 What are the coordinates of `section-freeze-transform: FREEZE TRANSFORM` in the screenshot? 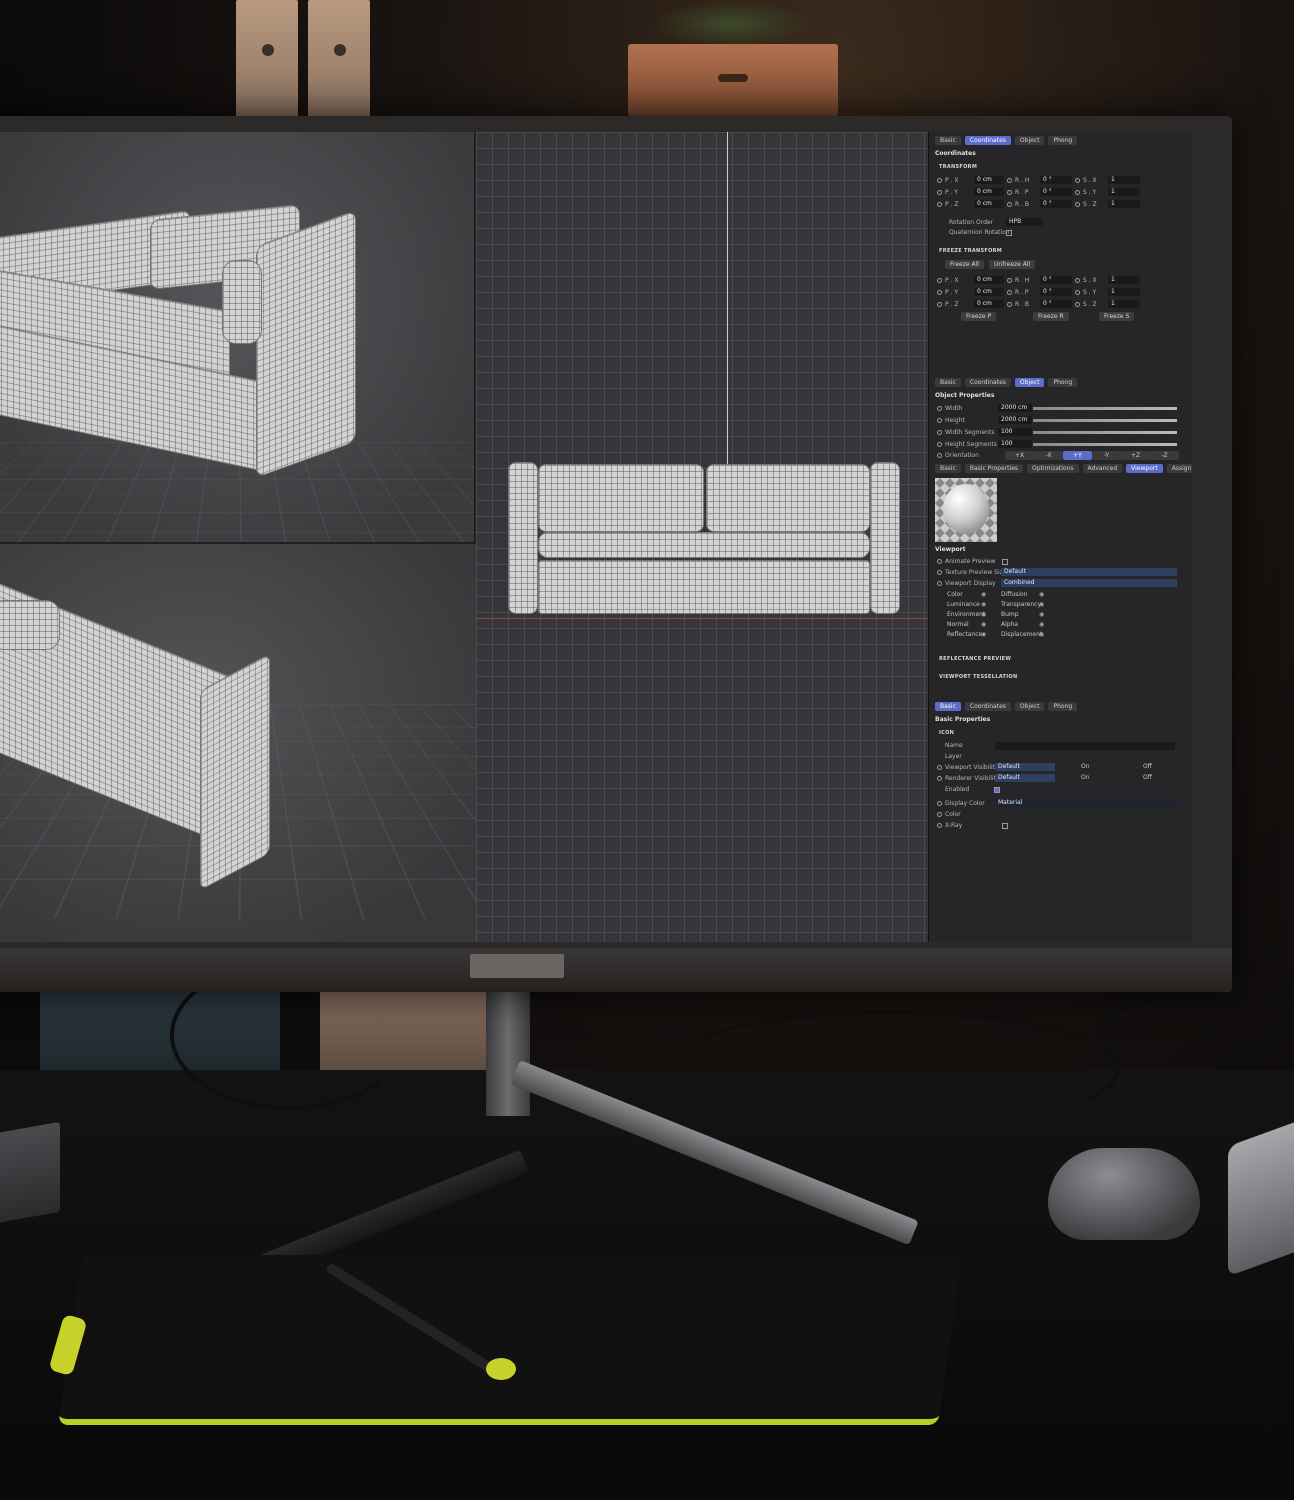 It's located at (970, 251).